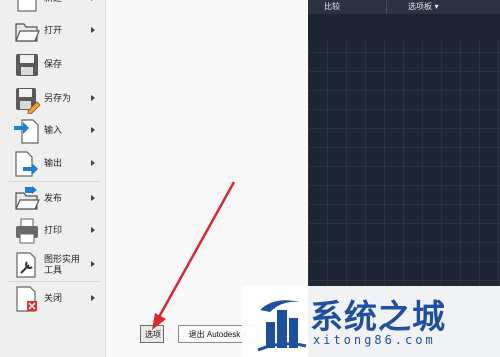 This screenshot has width=500, height=357. I want to click on watermark-logo-icon, so click(282, 326).